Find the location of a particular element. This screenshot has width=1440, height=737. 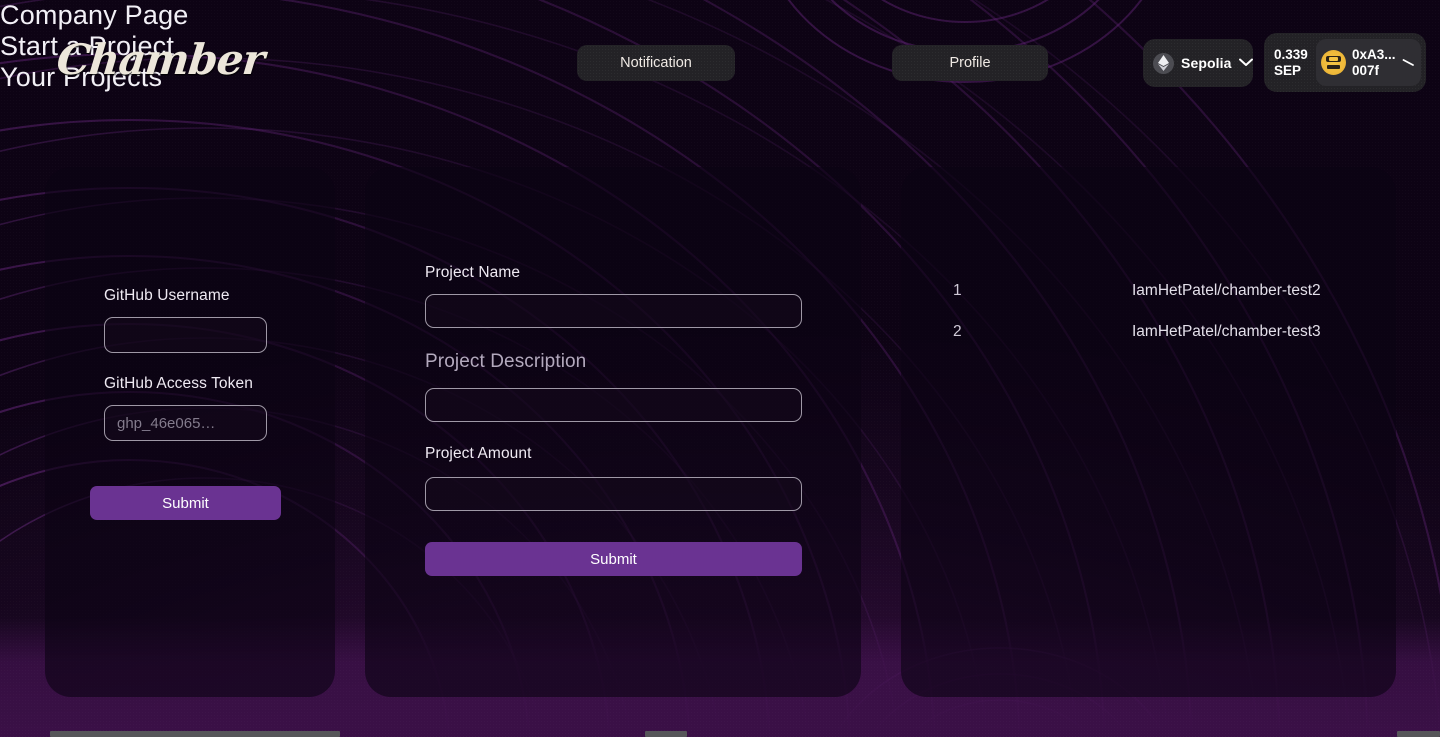

nav-notification-label: Notification is located at coordinates (656, 63).